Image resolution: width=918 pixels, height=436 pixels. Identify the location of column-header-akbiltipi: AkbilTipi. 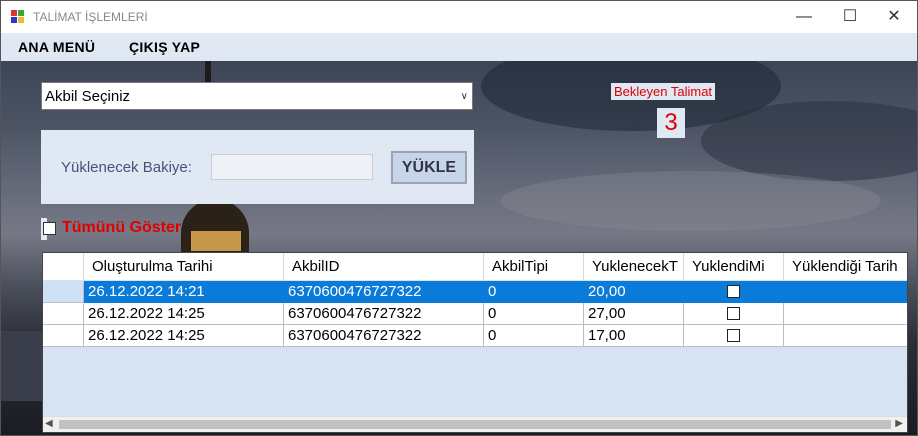
(534, 266).